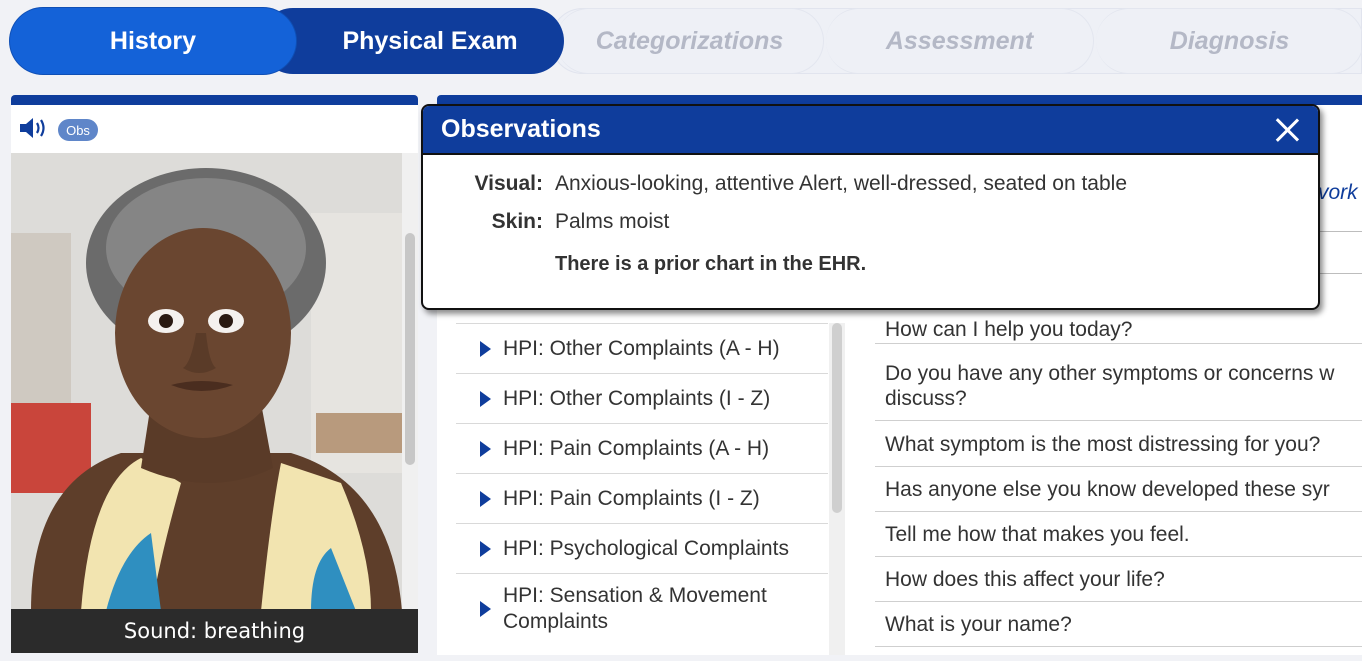 The image size is (1362, 661). I want to click on category-label: HPI: Sensation & Movement Complaints, so click(635, 608).